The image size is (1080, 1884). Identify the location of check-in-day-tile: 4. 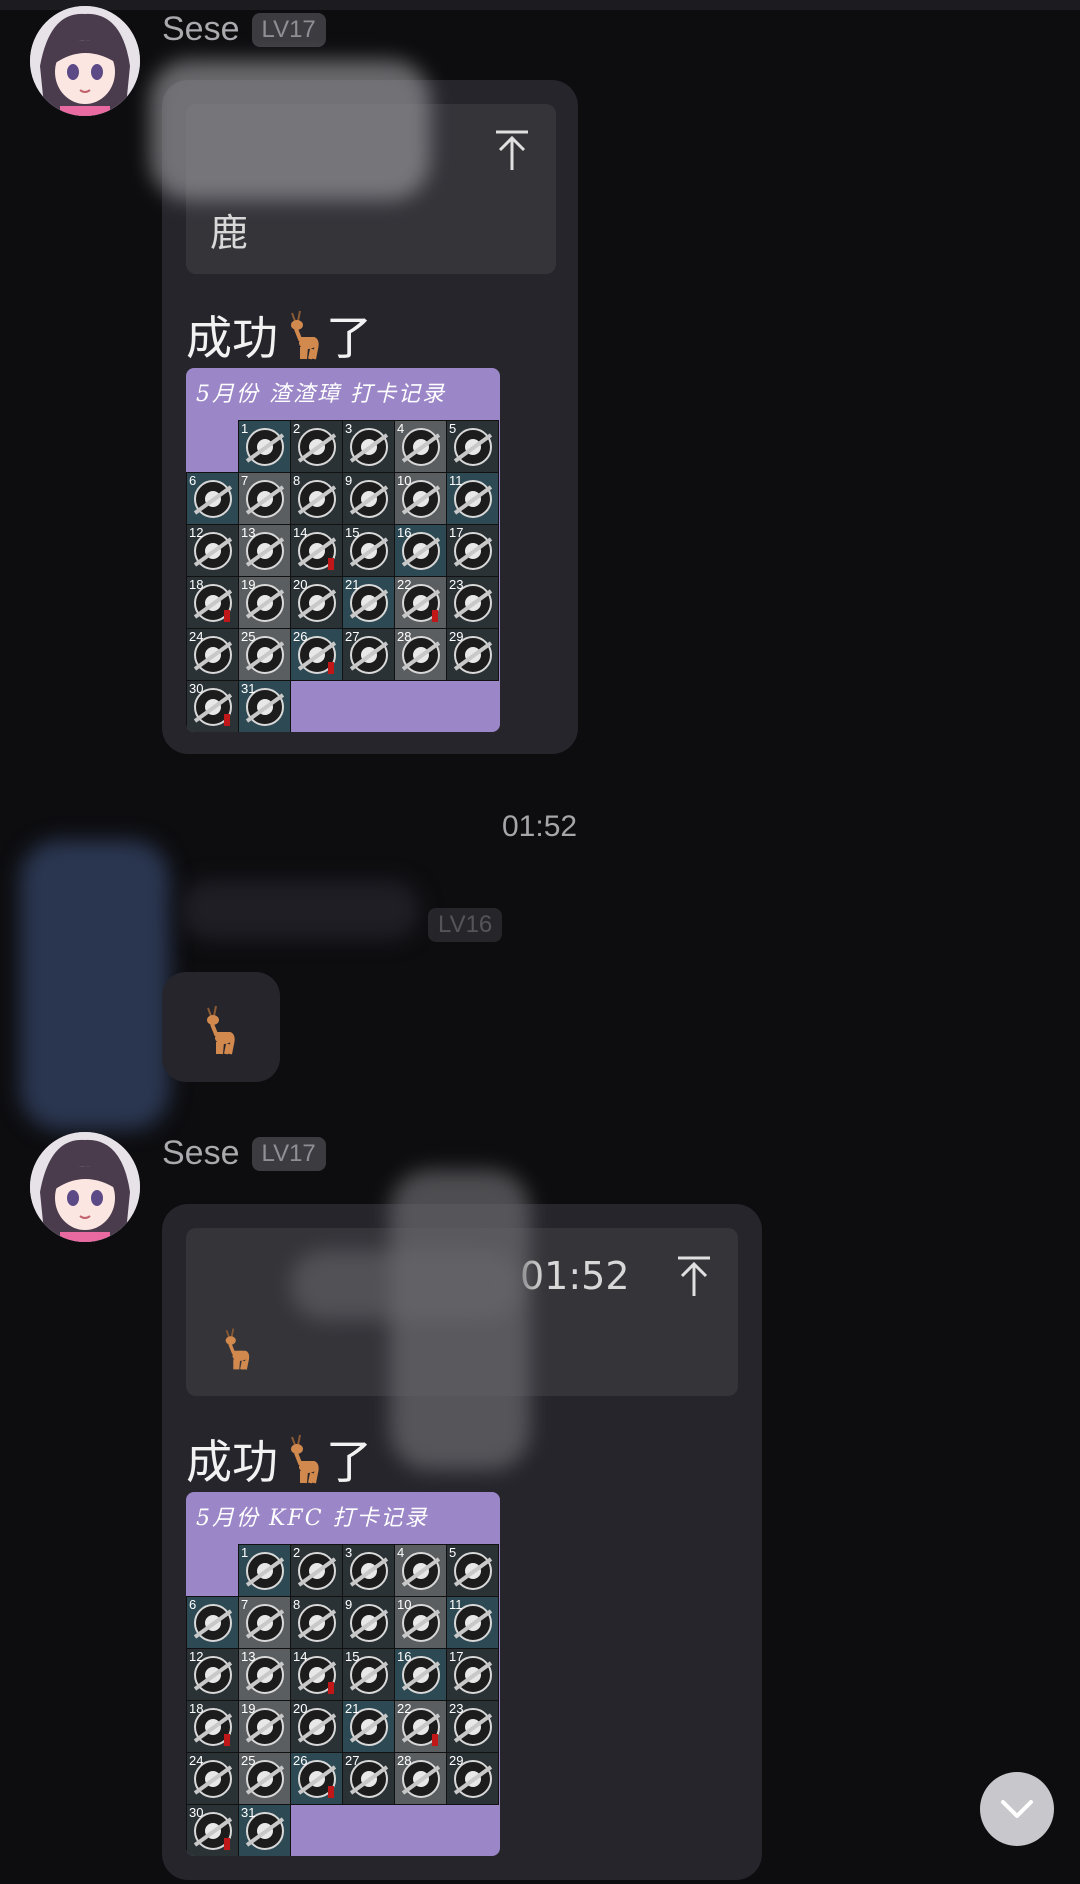
(420, 446).